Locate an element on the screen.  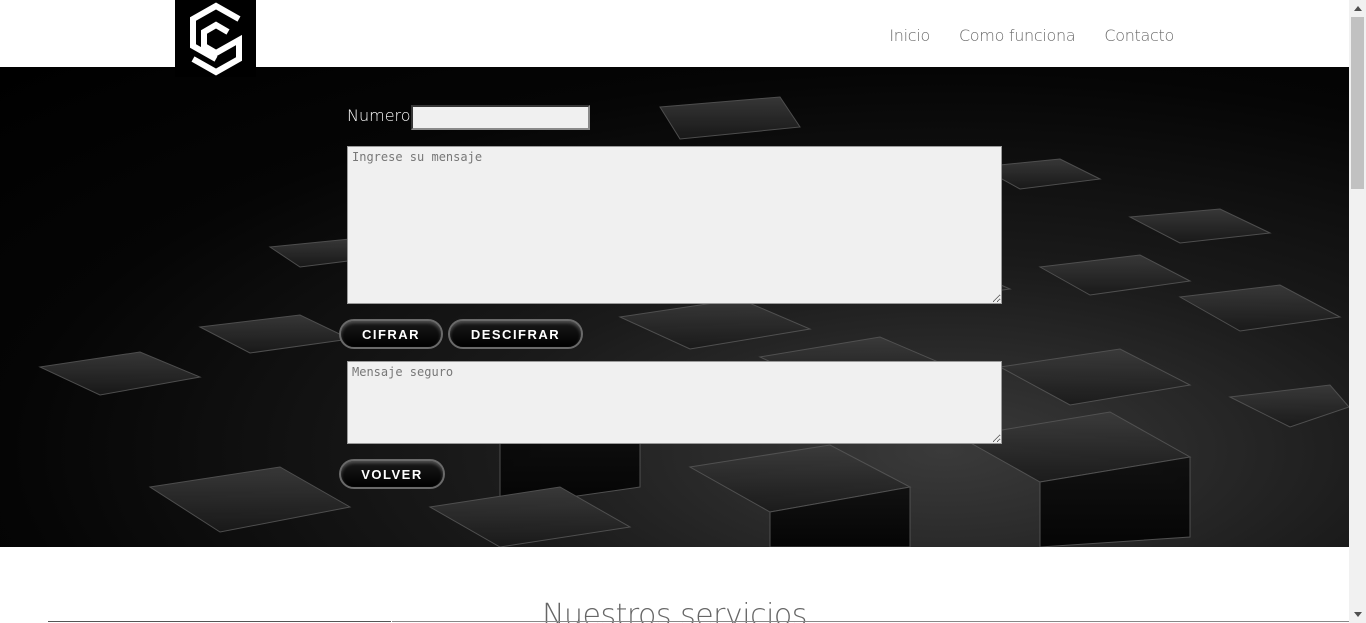
numero-input is located at coordinates (500, 117).